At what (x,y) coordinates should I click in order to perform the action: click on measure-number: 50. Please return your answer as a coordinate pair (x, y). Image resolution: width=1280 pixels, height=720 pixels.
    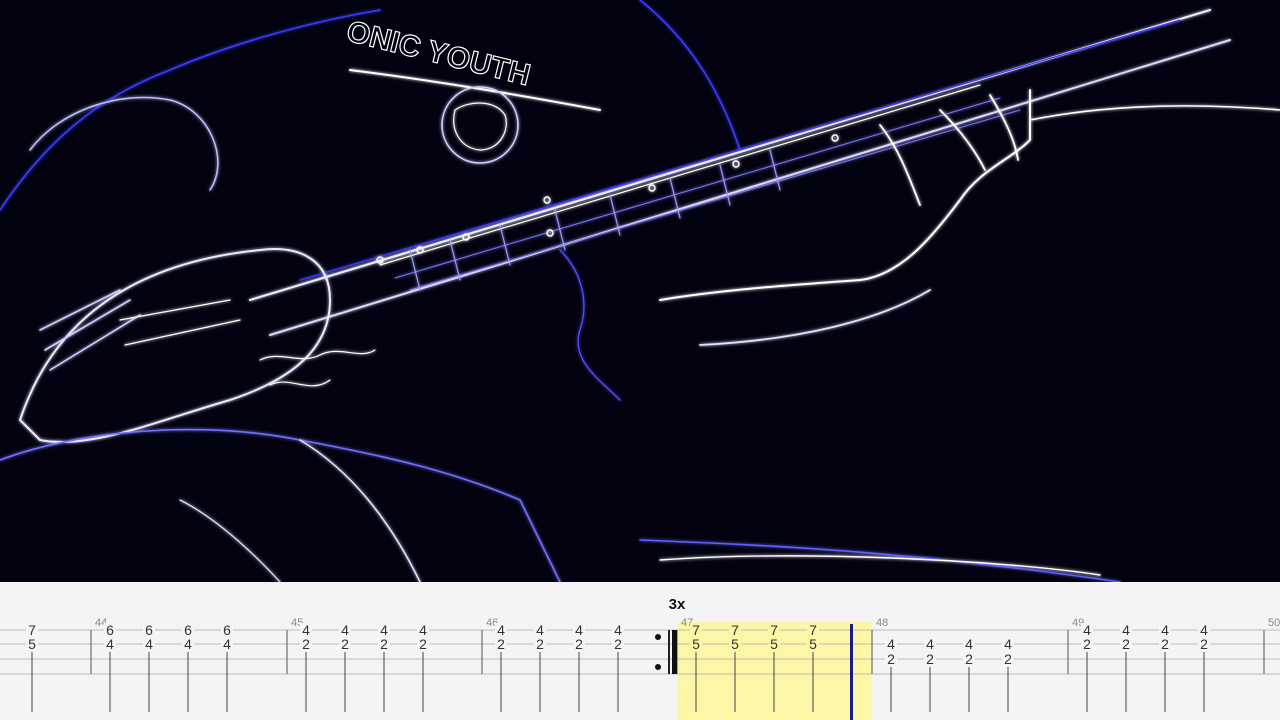
    Looking at the image, I should click on (1274, 623).